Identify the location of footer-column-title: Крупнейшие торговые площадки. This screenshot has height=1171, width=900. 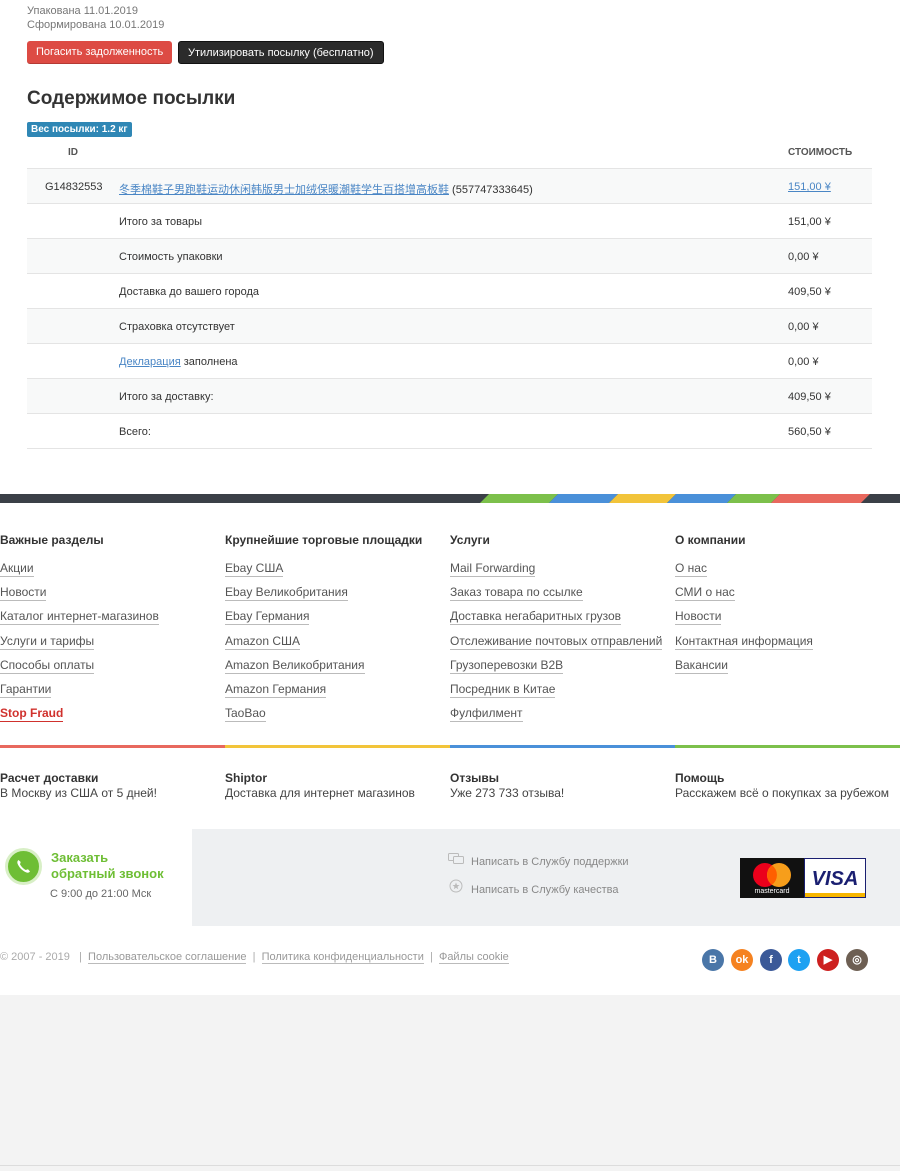
(324, 540).